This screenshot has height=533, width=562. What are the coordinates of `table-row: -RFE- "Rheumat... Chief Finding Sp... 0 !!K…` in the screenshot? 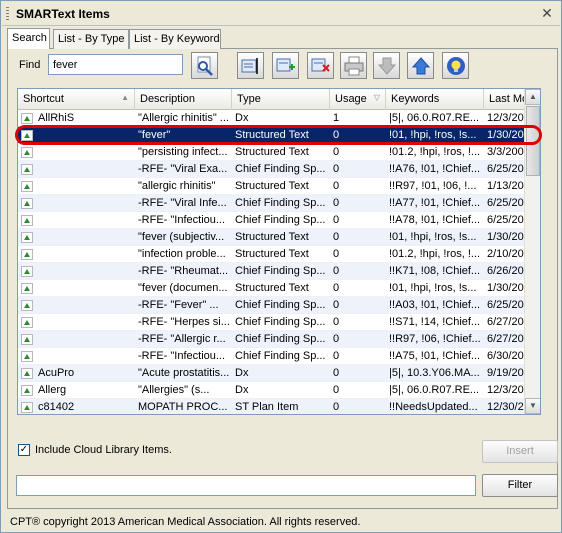 It's located at (279, 271).